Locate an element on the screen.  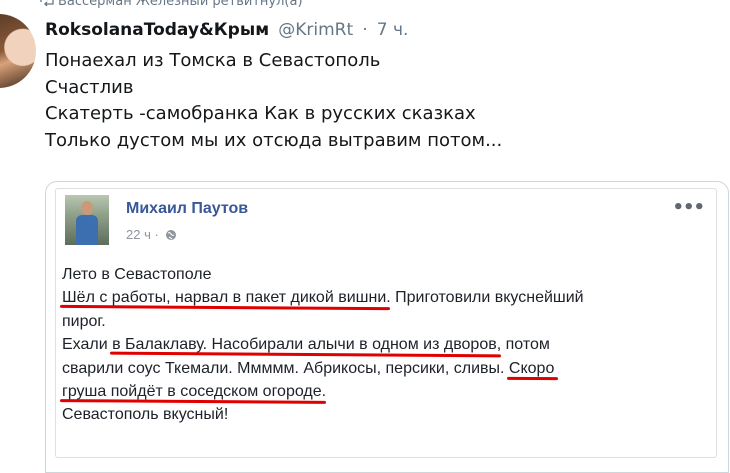
tweet-line: Счастлив is located at coordinates (89, 87).